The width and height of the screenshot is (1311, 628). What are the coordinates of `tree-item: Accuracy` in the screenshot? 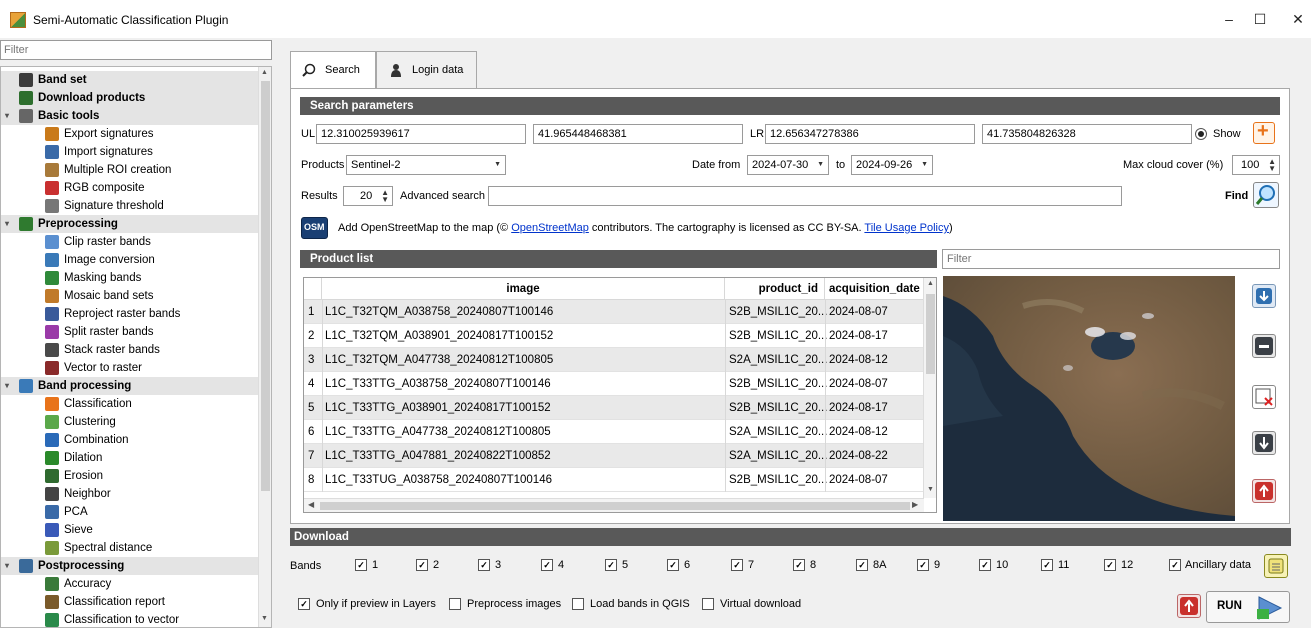 It's located at (130, 584).